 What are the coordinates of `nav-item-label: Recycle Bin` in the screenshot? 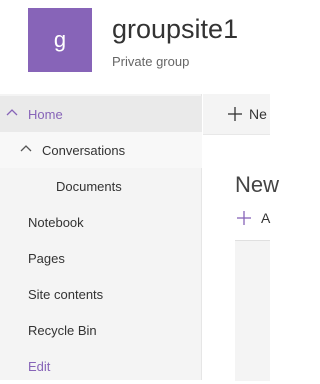 It's located at (62, 330).